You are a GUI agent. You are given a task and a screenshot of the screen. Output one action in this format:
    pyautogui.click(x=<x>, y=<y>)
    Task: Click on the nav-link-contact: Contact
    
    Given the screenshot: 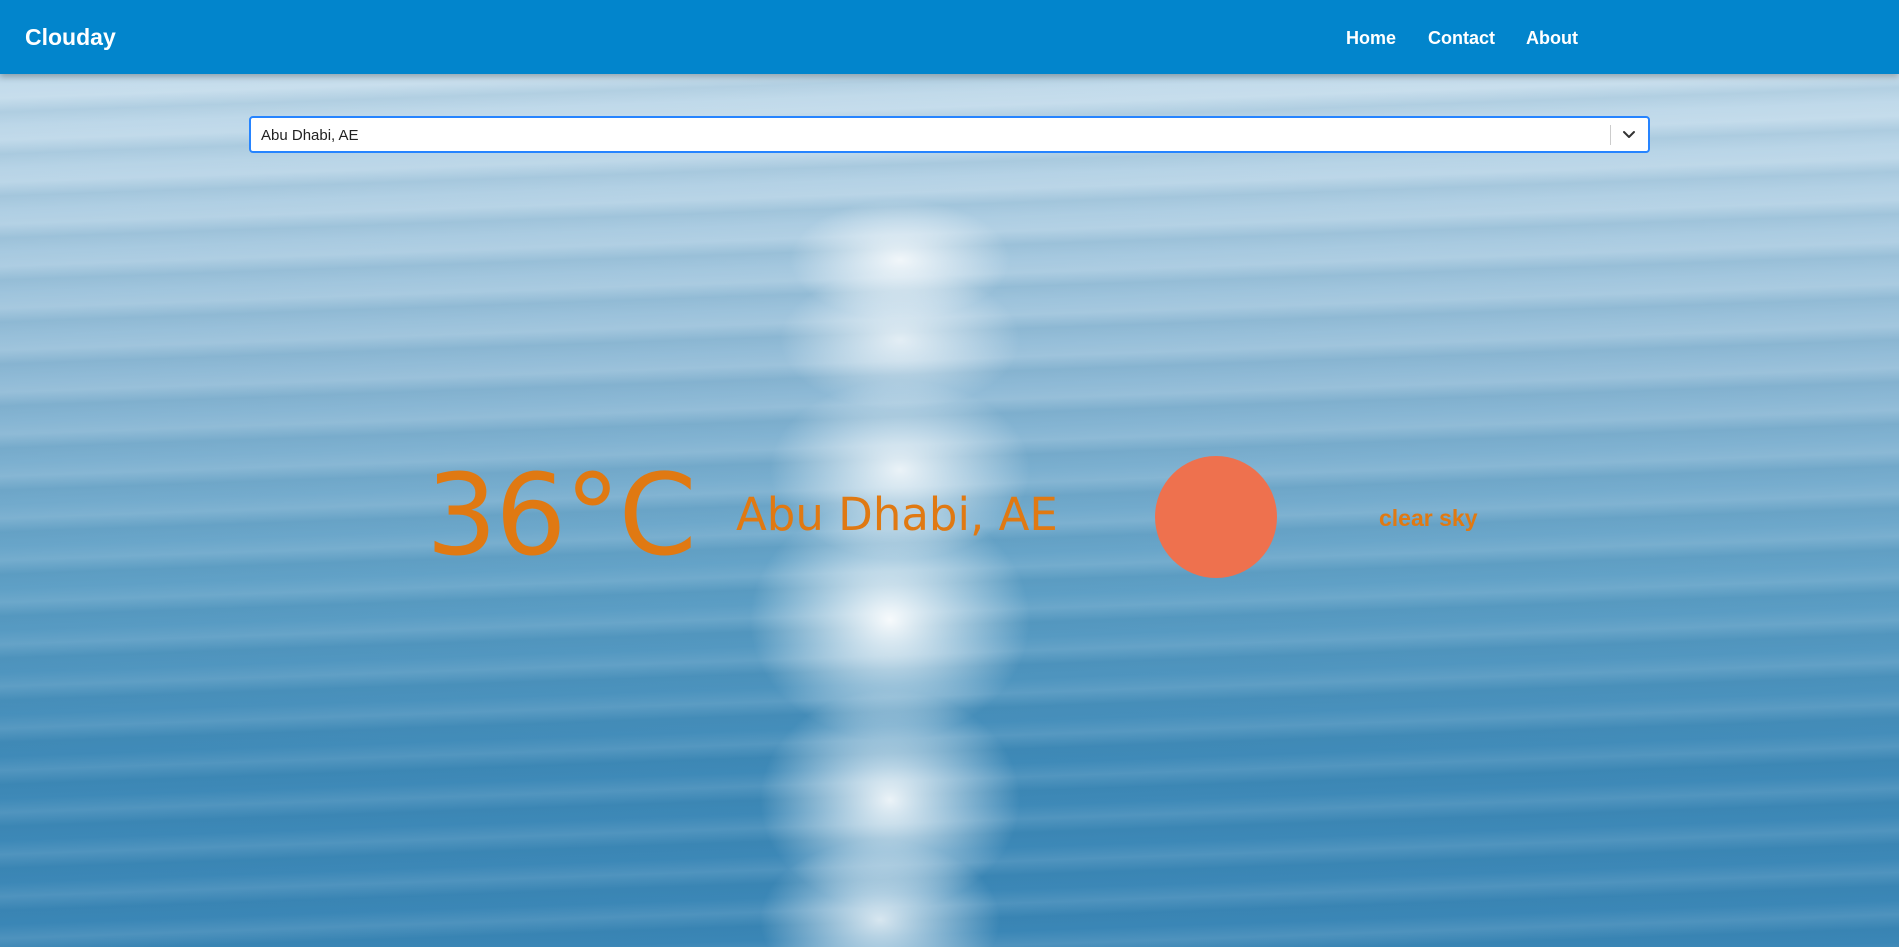 What is the action you would take?
    pyautogui.click(x=1461, y=38)
    